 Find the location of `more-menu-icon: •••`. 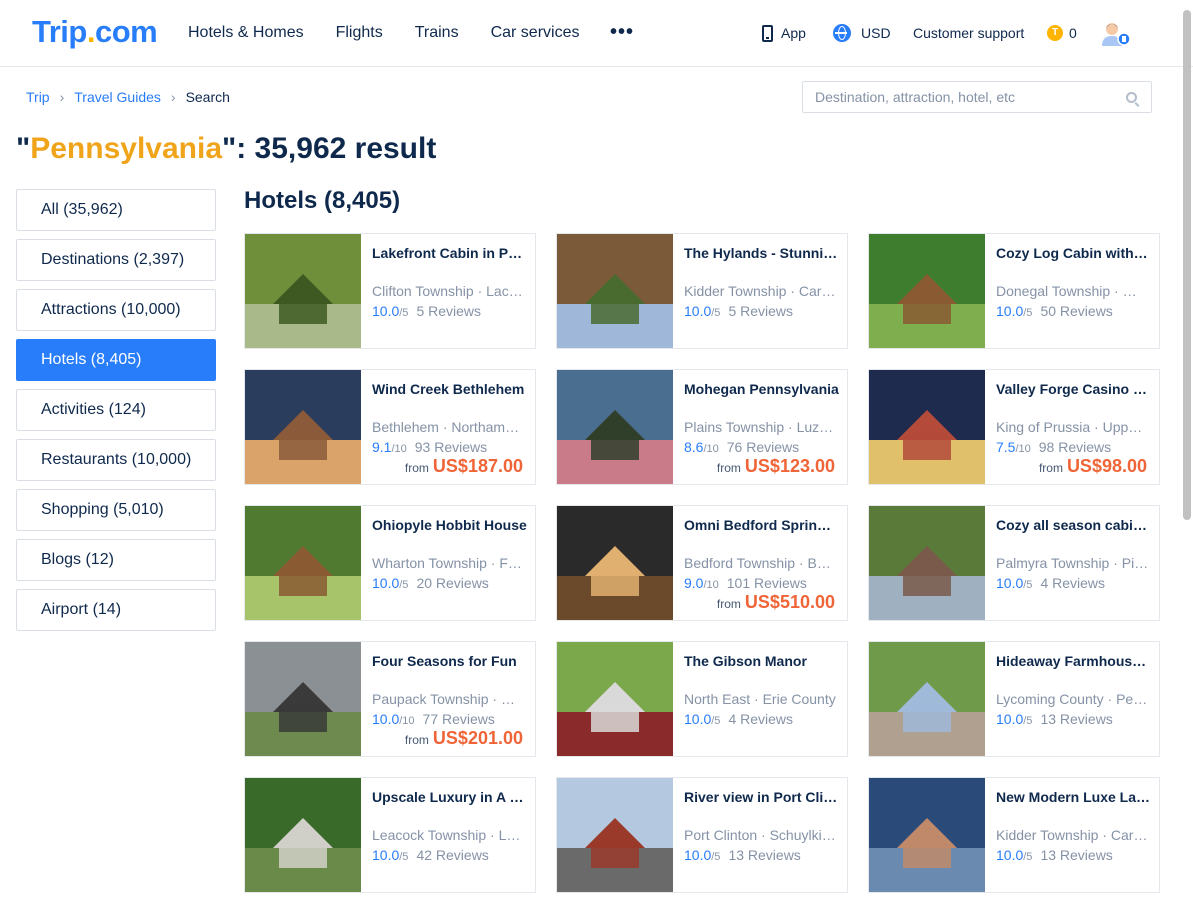

more-menu-icon: ••• is located at coordinates (622, 32).